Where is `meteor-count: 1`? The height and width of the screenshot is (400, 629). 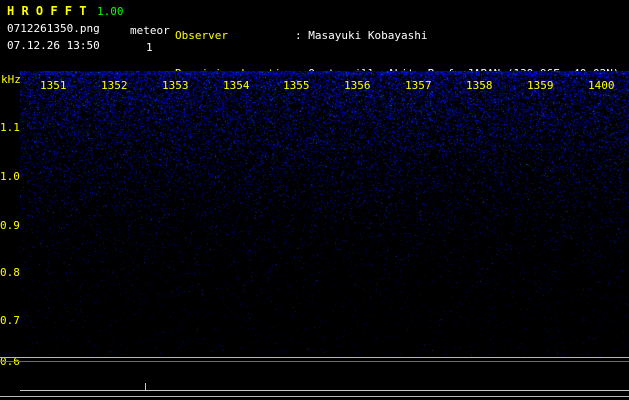
meteor-count: 1 is located at coordinates (149, 47).